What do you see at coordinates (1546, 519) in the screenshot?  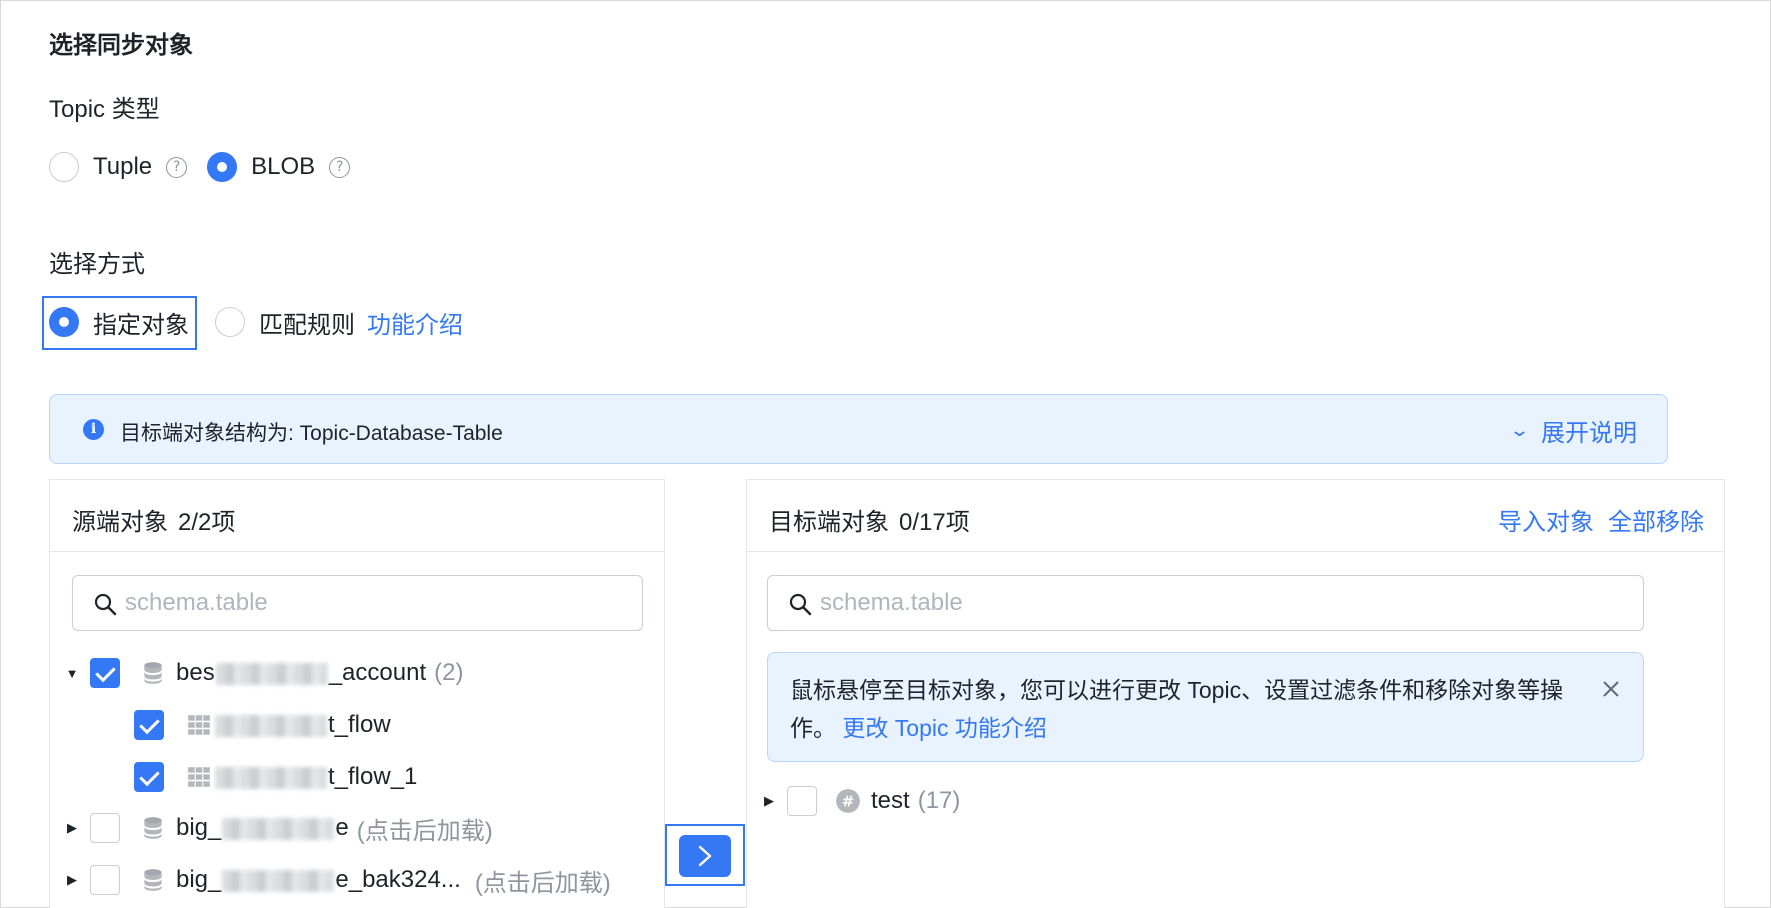 I see `import-objects-button: 导入对象` at bounding box center [1546, 519].